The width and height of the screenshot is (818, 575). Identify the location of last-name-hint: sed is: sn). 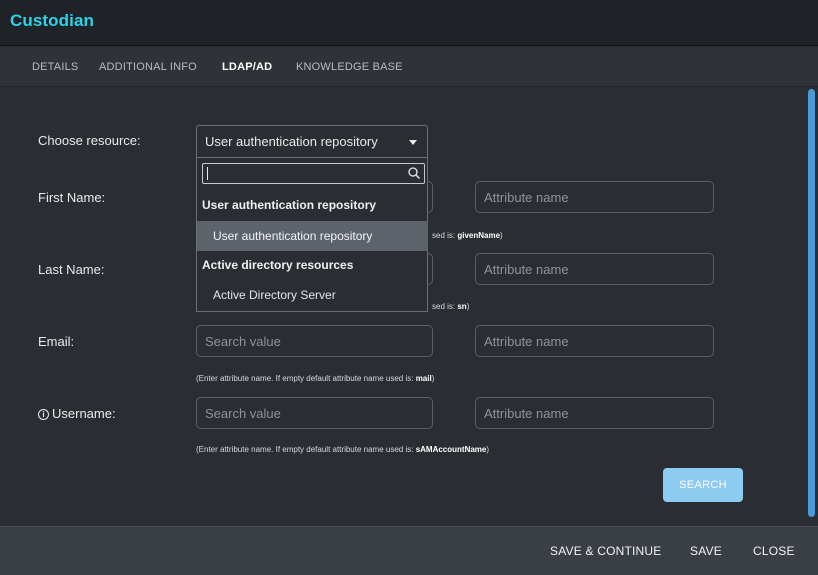
(451, 306).